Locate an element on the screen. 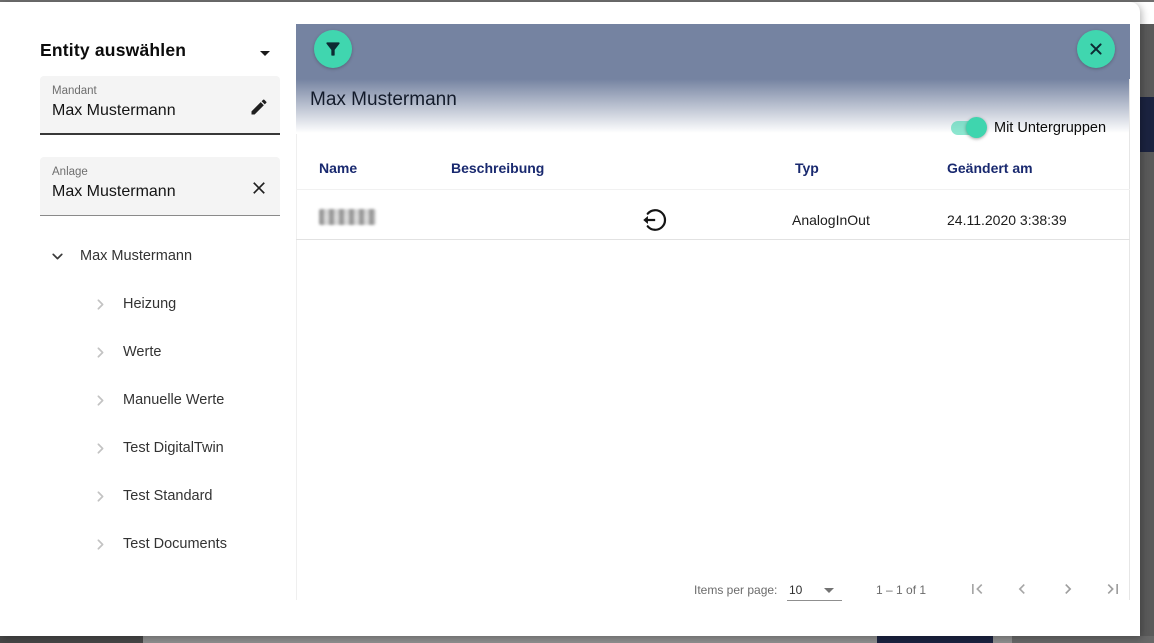 The image size is (1154, 643). last-page-icon is located at coordinates (1112, 589).